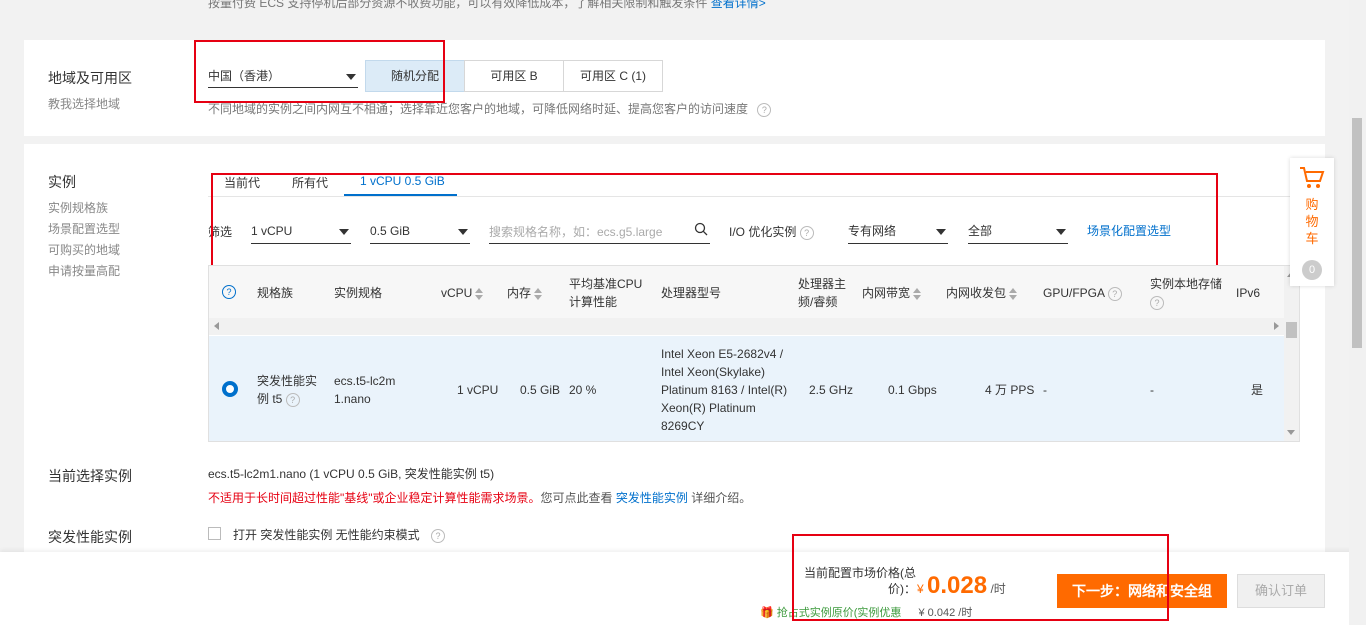  I want to click on col-gpu-label: GPU/FPGA, so click(1074, 293).